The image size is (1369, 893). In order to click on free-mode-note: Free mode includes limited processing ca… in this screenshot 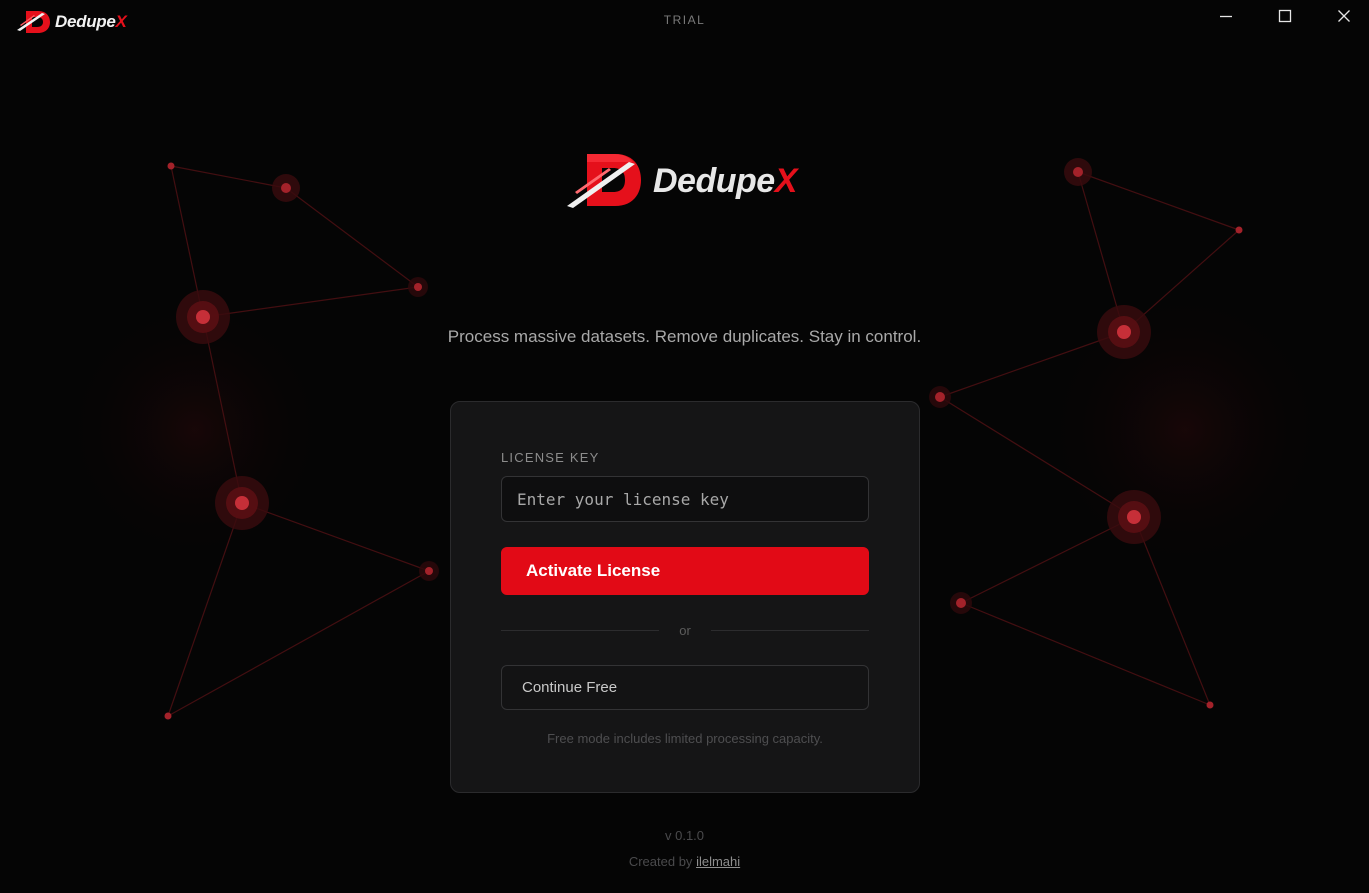, I will do `click(685, 738)`.